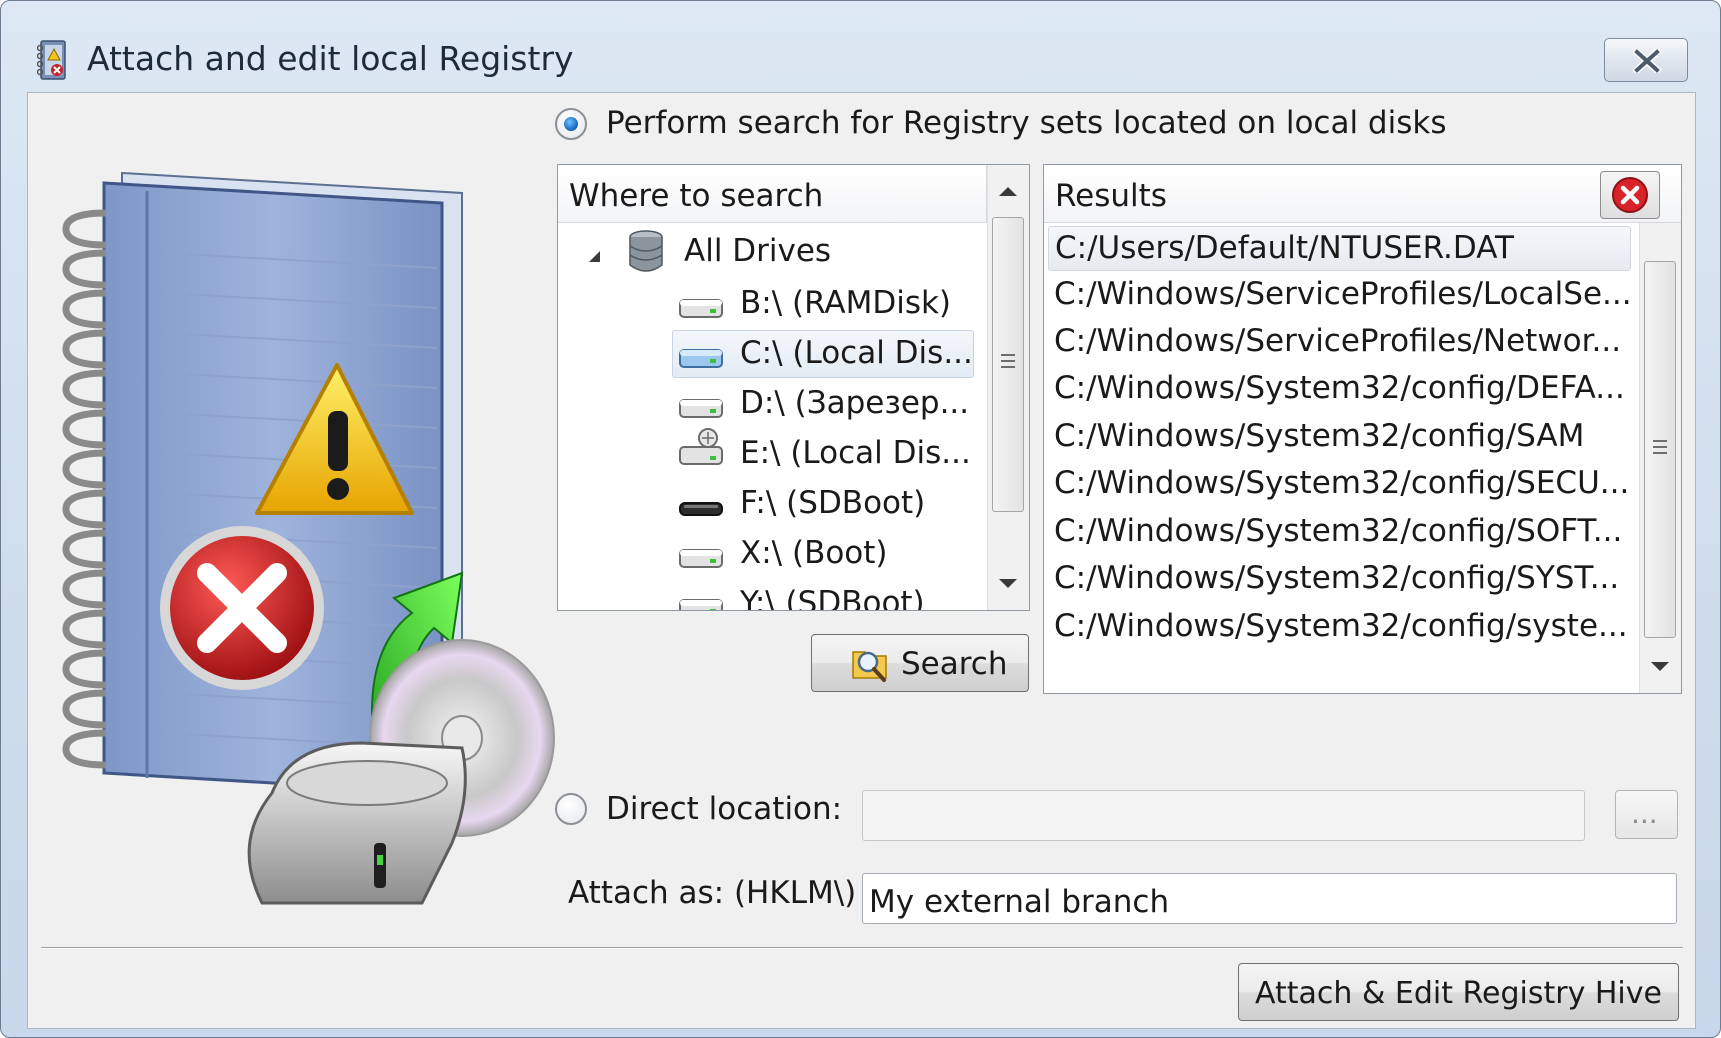 This screenshot has width=1721, height=1038. Describe the element at coordinates (1660, 449) in the screenshot. I see `results-scroll-thumb` at that location.